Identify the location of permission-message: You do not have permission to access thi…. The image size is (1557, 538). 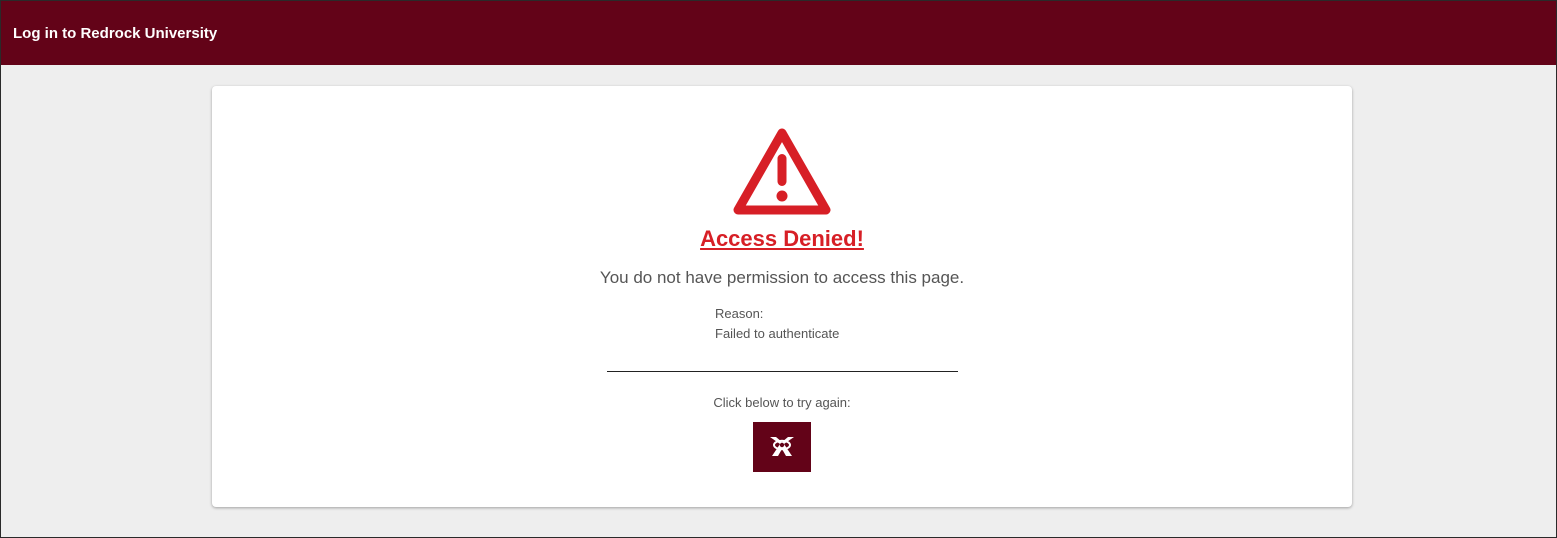
(782, 277).